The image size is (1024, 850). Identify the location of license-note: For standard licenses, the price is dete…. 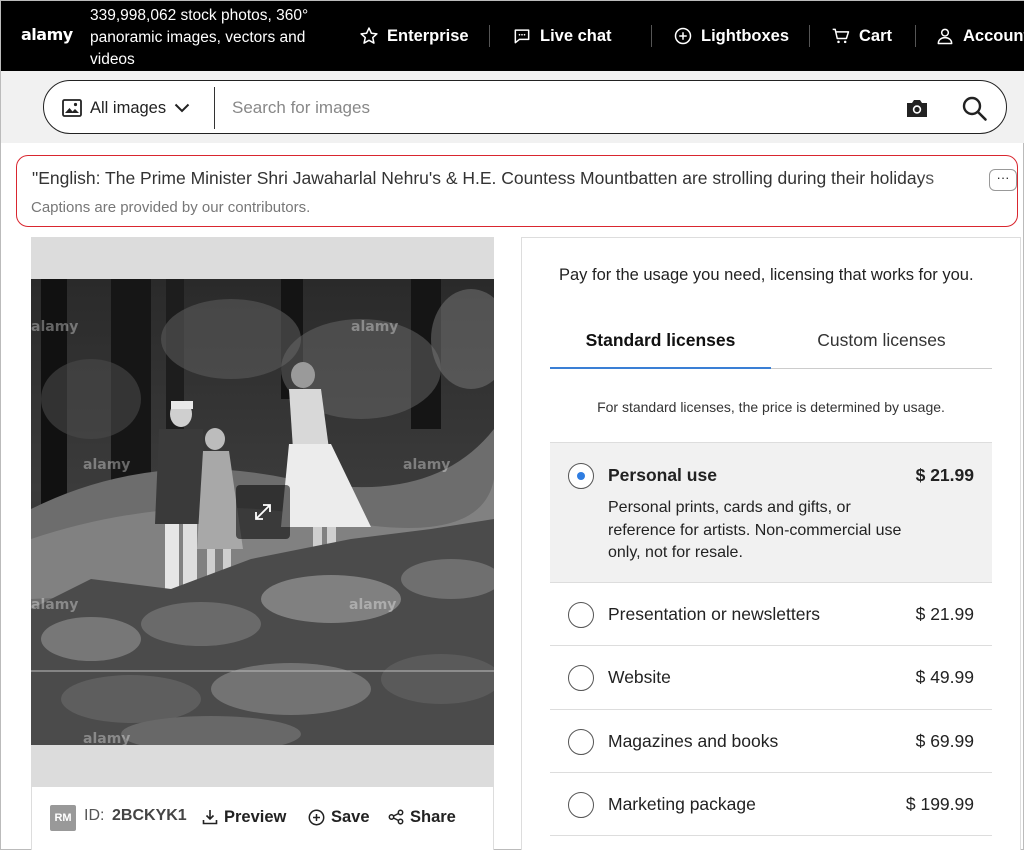
(771, 407).